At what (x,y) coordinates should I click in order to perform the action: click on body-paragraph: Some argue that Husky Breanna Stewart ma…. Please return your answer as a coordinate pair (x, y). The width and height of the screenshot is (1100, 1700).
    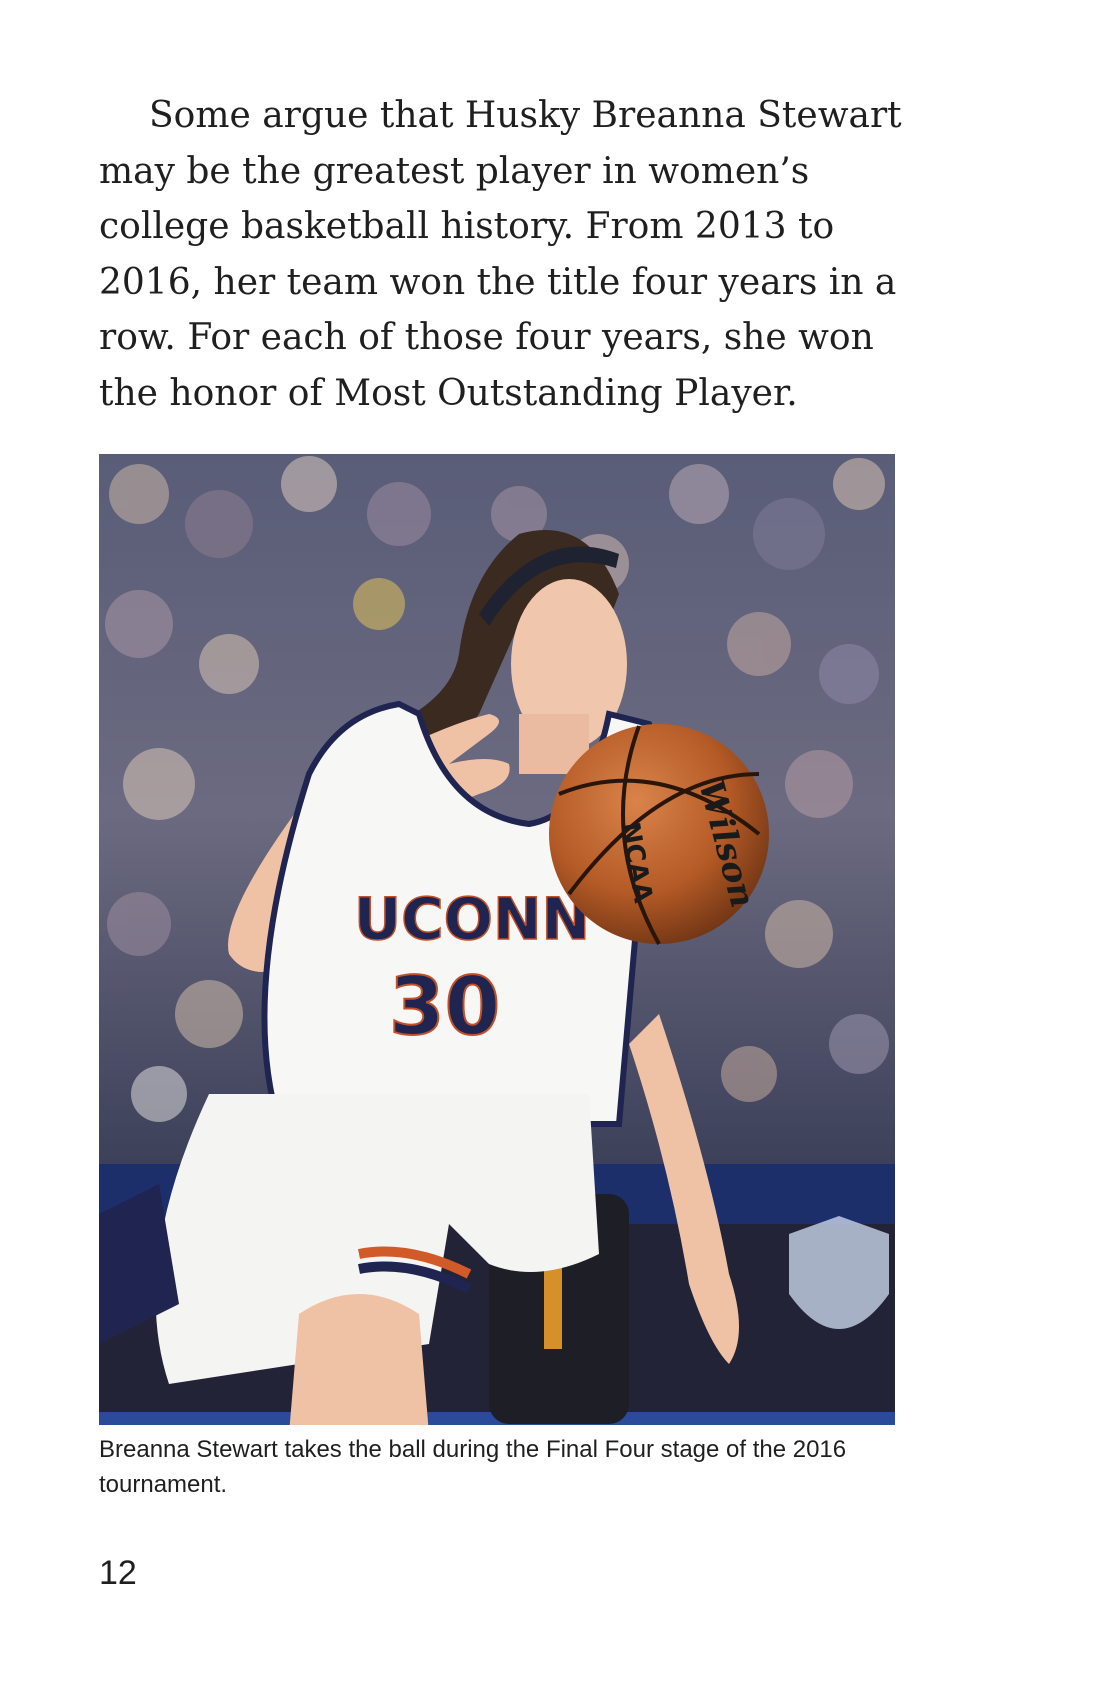
    Looking at the image, I should click on (500, 254).